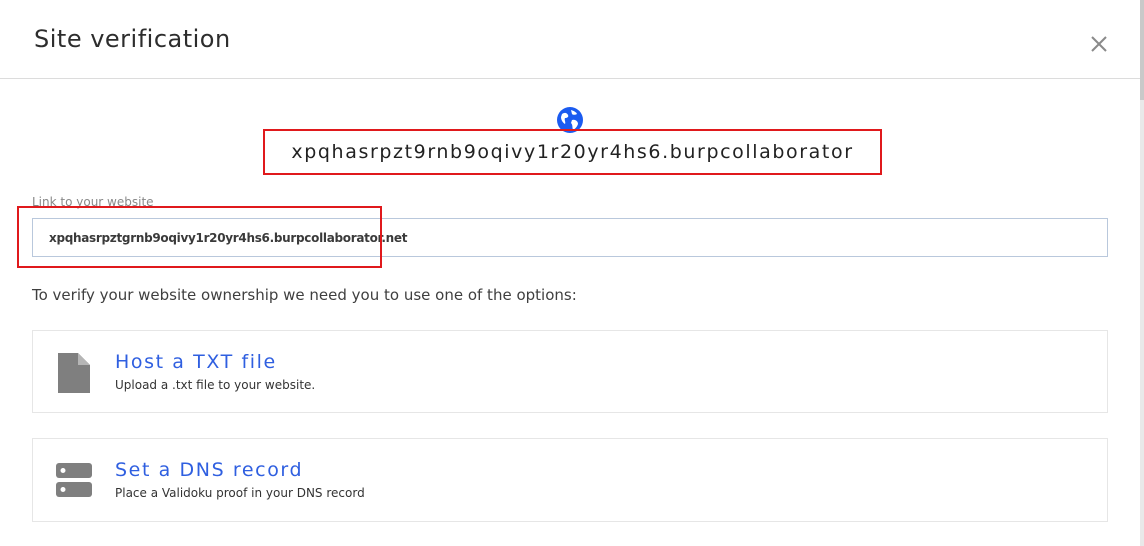 The height and width of the screenshot is (546, 1144). What do you see at coordinates (1099, 44) in the screenshot?
I see `close-icon` at bounding box center [1099, 44].